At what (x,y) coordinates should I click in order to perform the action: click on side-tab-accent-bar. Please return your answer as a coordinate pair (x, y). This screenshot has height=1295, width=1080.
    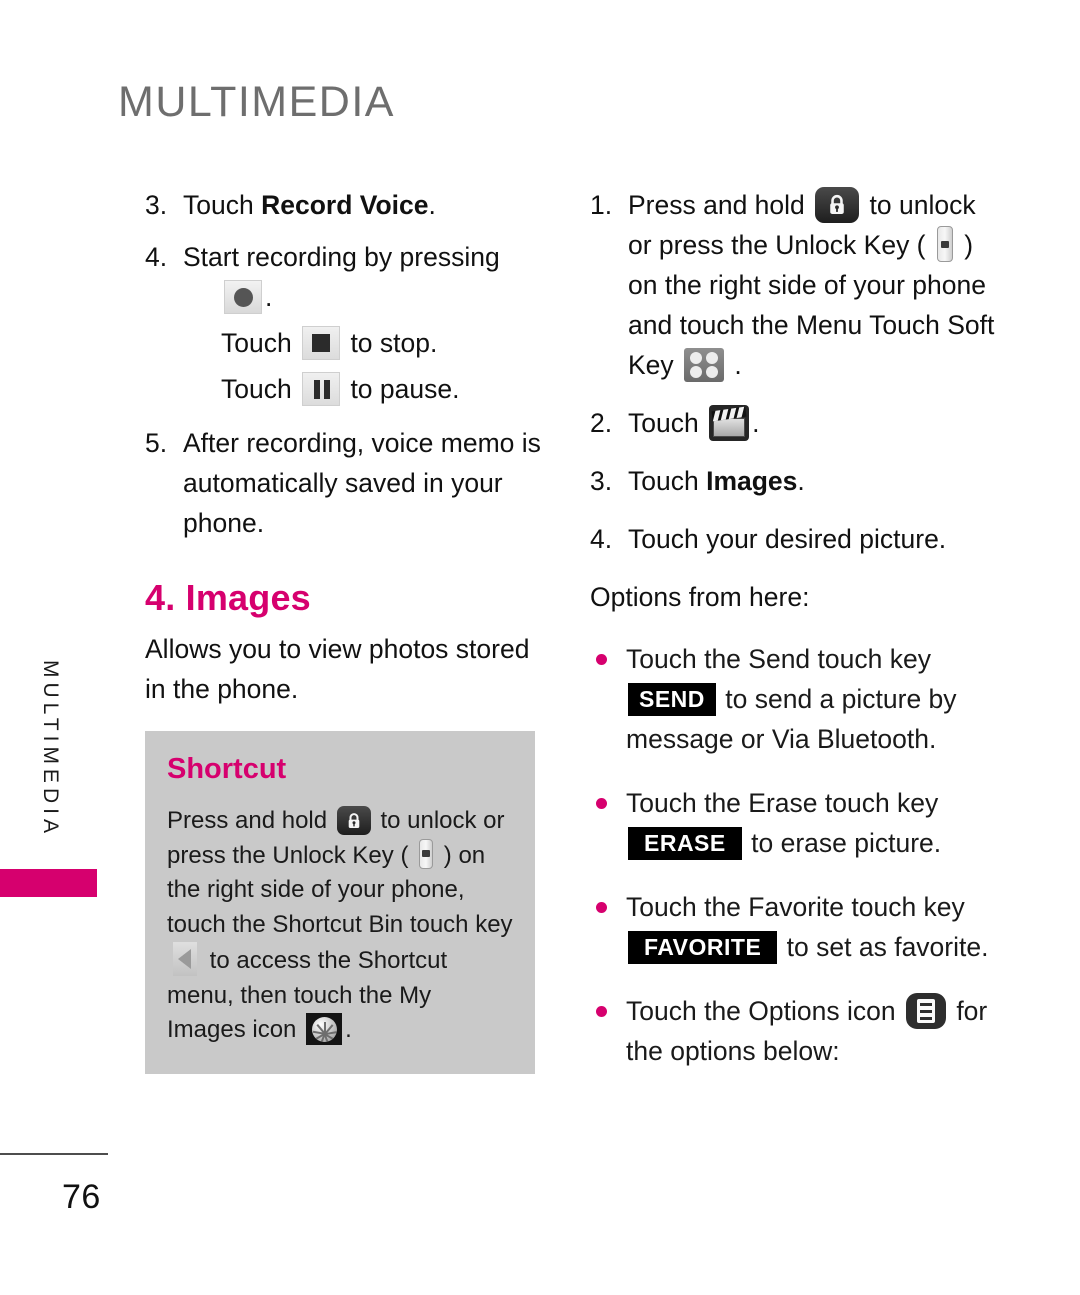
    Looking at the image, I should click on (48, 883).